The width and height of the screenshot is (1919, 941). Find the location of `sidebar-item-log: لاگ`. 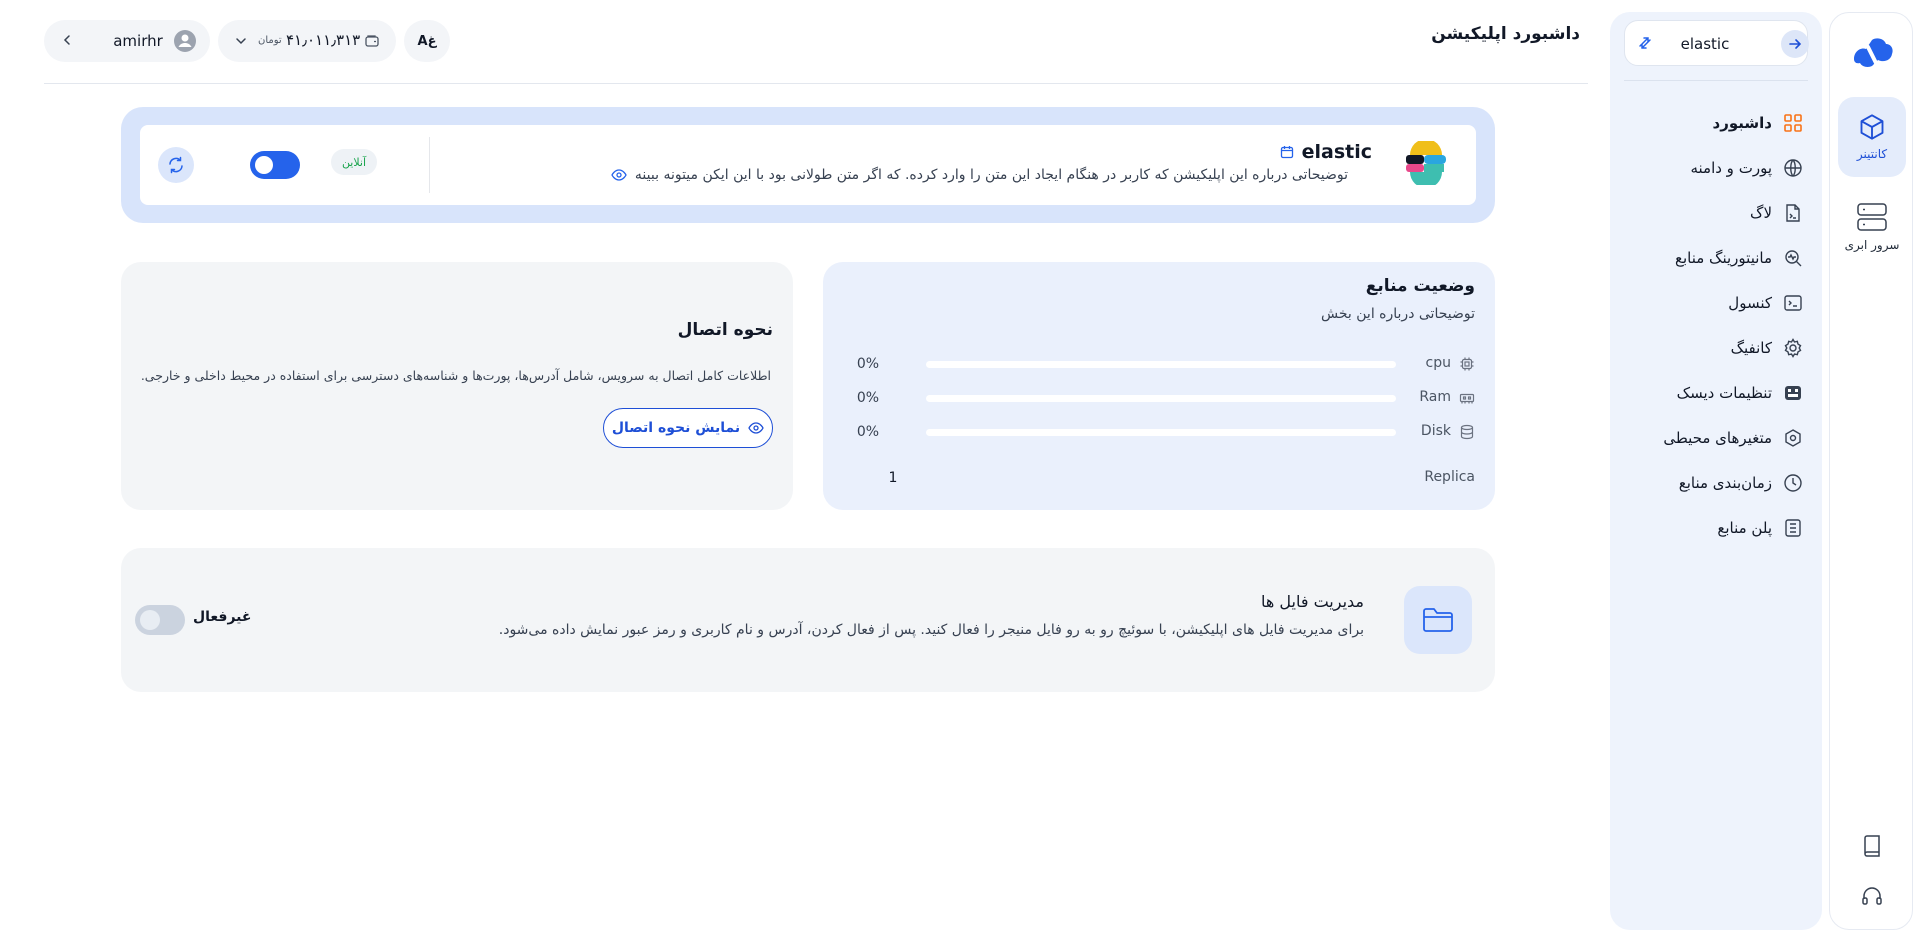

sidebar-item-log: لاگ is located at coordinates (1709, 212).